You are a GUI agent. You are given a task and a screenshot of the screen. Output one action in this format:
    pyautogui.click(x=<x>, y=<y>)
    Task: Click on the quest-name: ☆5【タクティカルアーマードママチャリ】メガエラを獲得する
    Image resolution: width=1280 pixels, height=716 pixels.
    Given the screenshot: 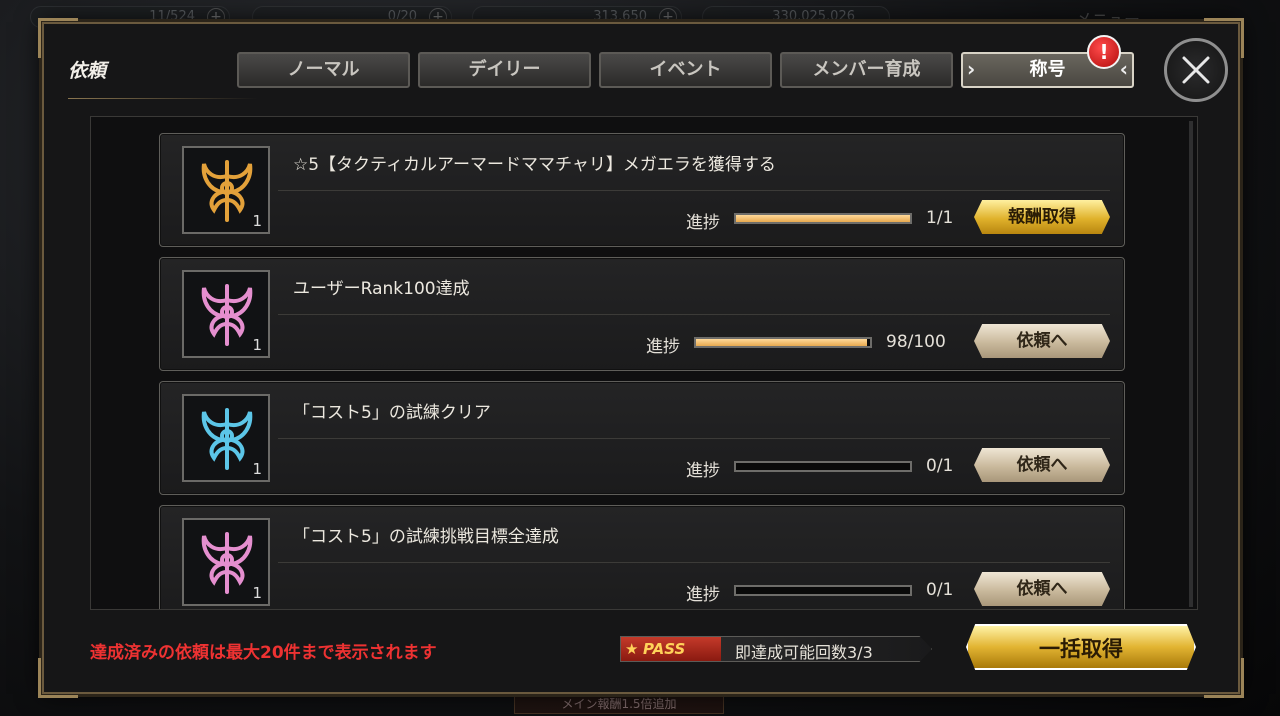 What is the action you would take?
    pyautogui.click(x=534, y=165)
    